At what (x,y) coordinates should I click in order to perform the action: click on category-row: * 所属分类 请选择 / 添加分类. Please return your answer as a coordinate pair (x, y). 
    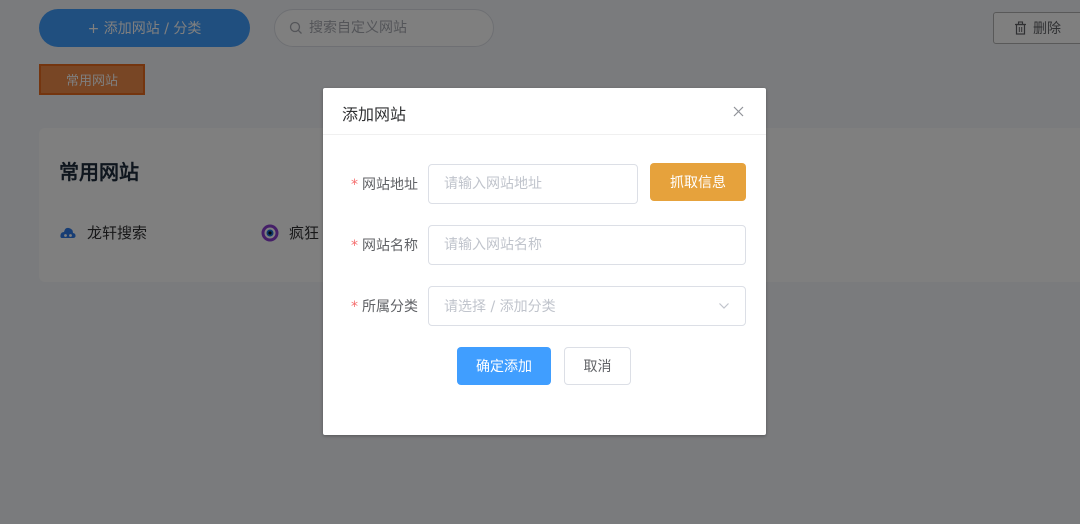
    Looking at the image, I should click on (544, 306).